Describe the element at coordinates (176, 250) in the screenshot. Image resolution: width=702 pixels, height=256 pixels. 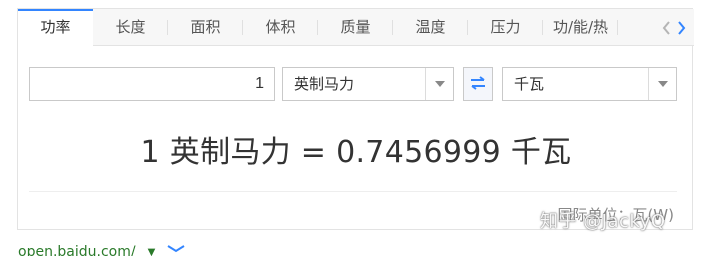
I see `feedback-icon` at that location.